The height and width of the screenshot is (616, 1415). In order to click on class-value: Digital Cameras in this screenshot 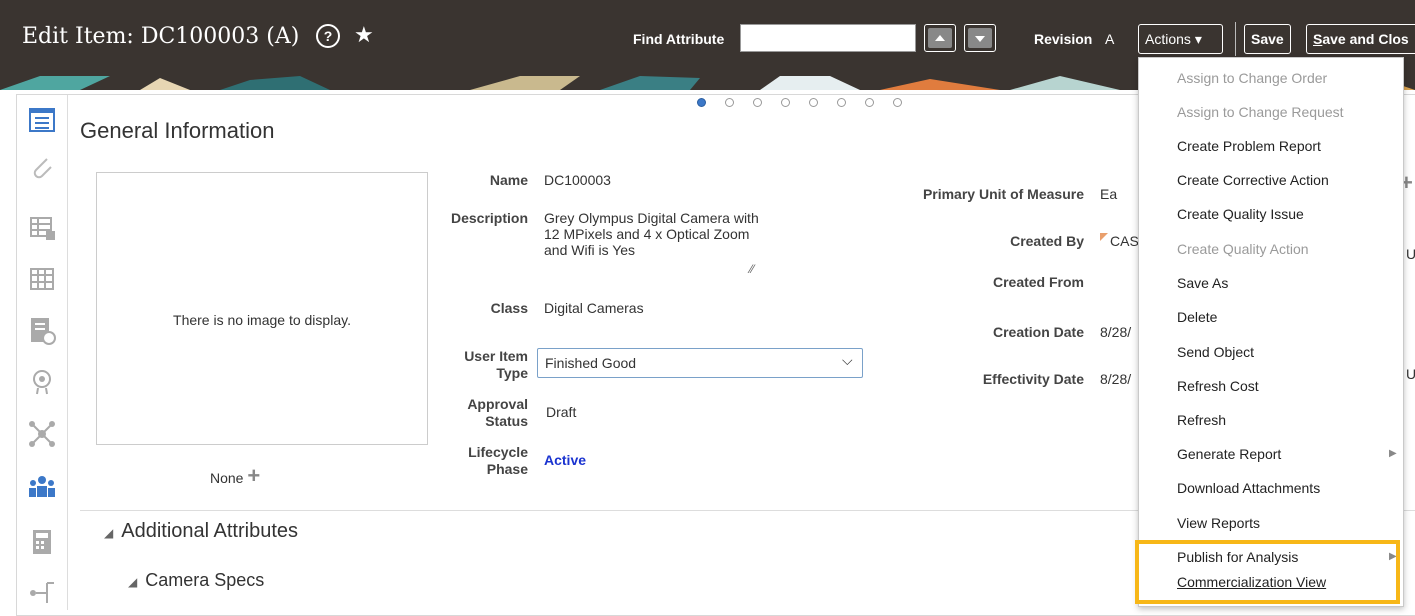, I will do `click(594, 308)`.